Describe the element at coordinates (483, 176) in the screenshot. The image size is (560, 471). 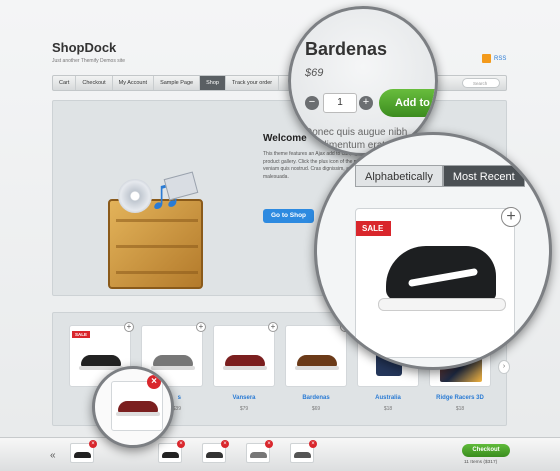
I see `tab-most-recent: Most Recent` at that location.